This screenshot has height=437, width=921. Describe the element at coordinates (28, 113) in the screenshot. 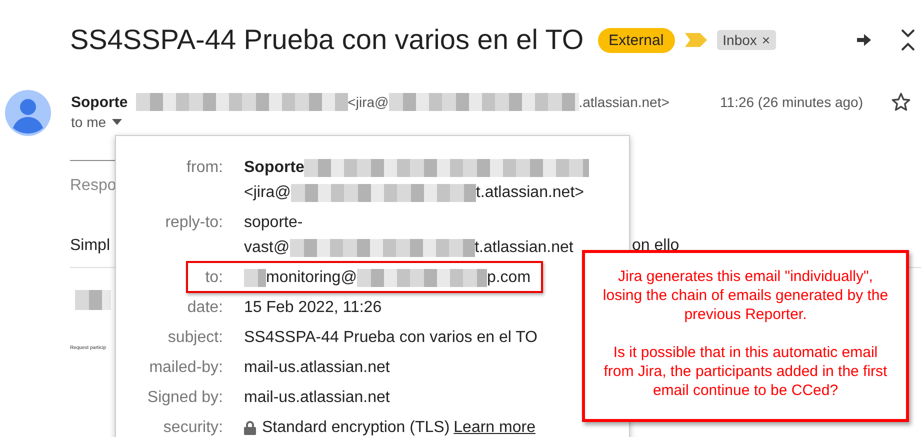

I see `avatar-icon` at that location.